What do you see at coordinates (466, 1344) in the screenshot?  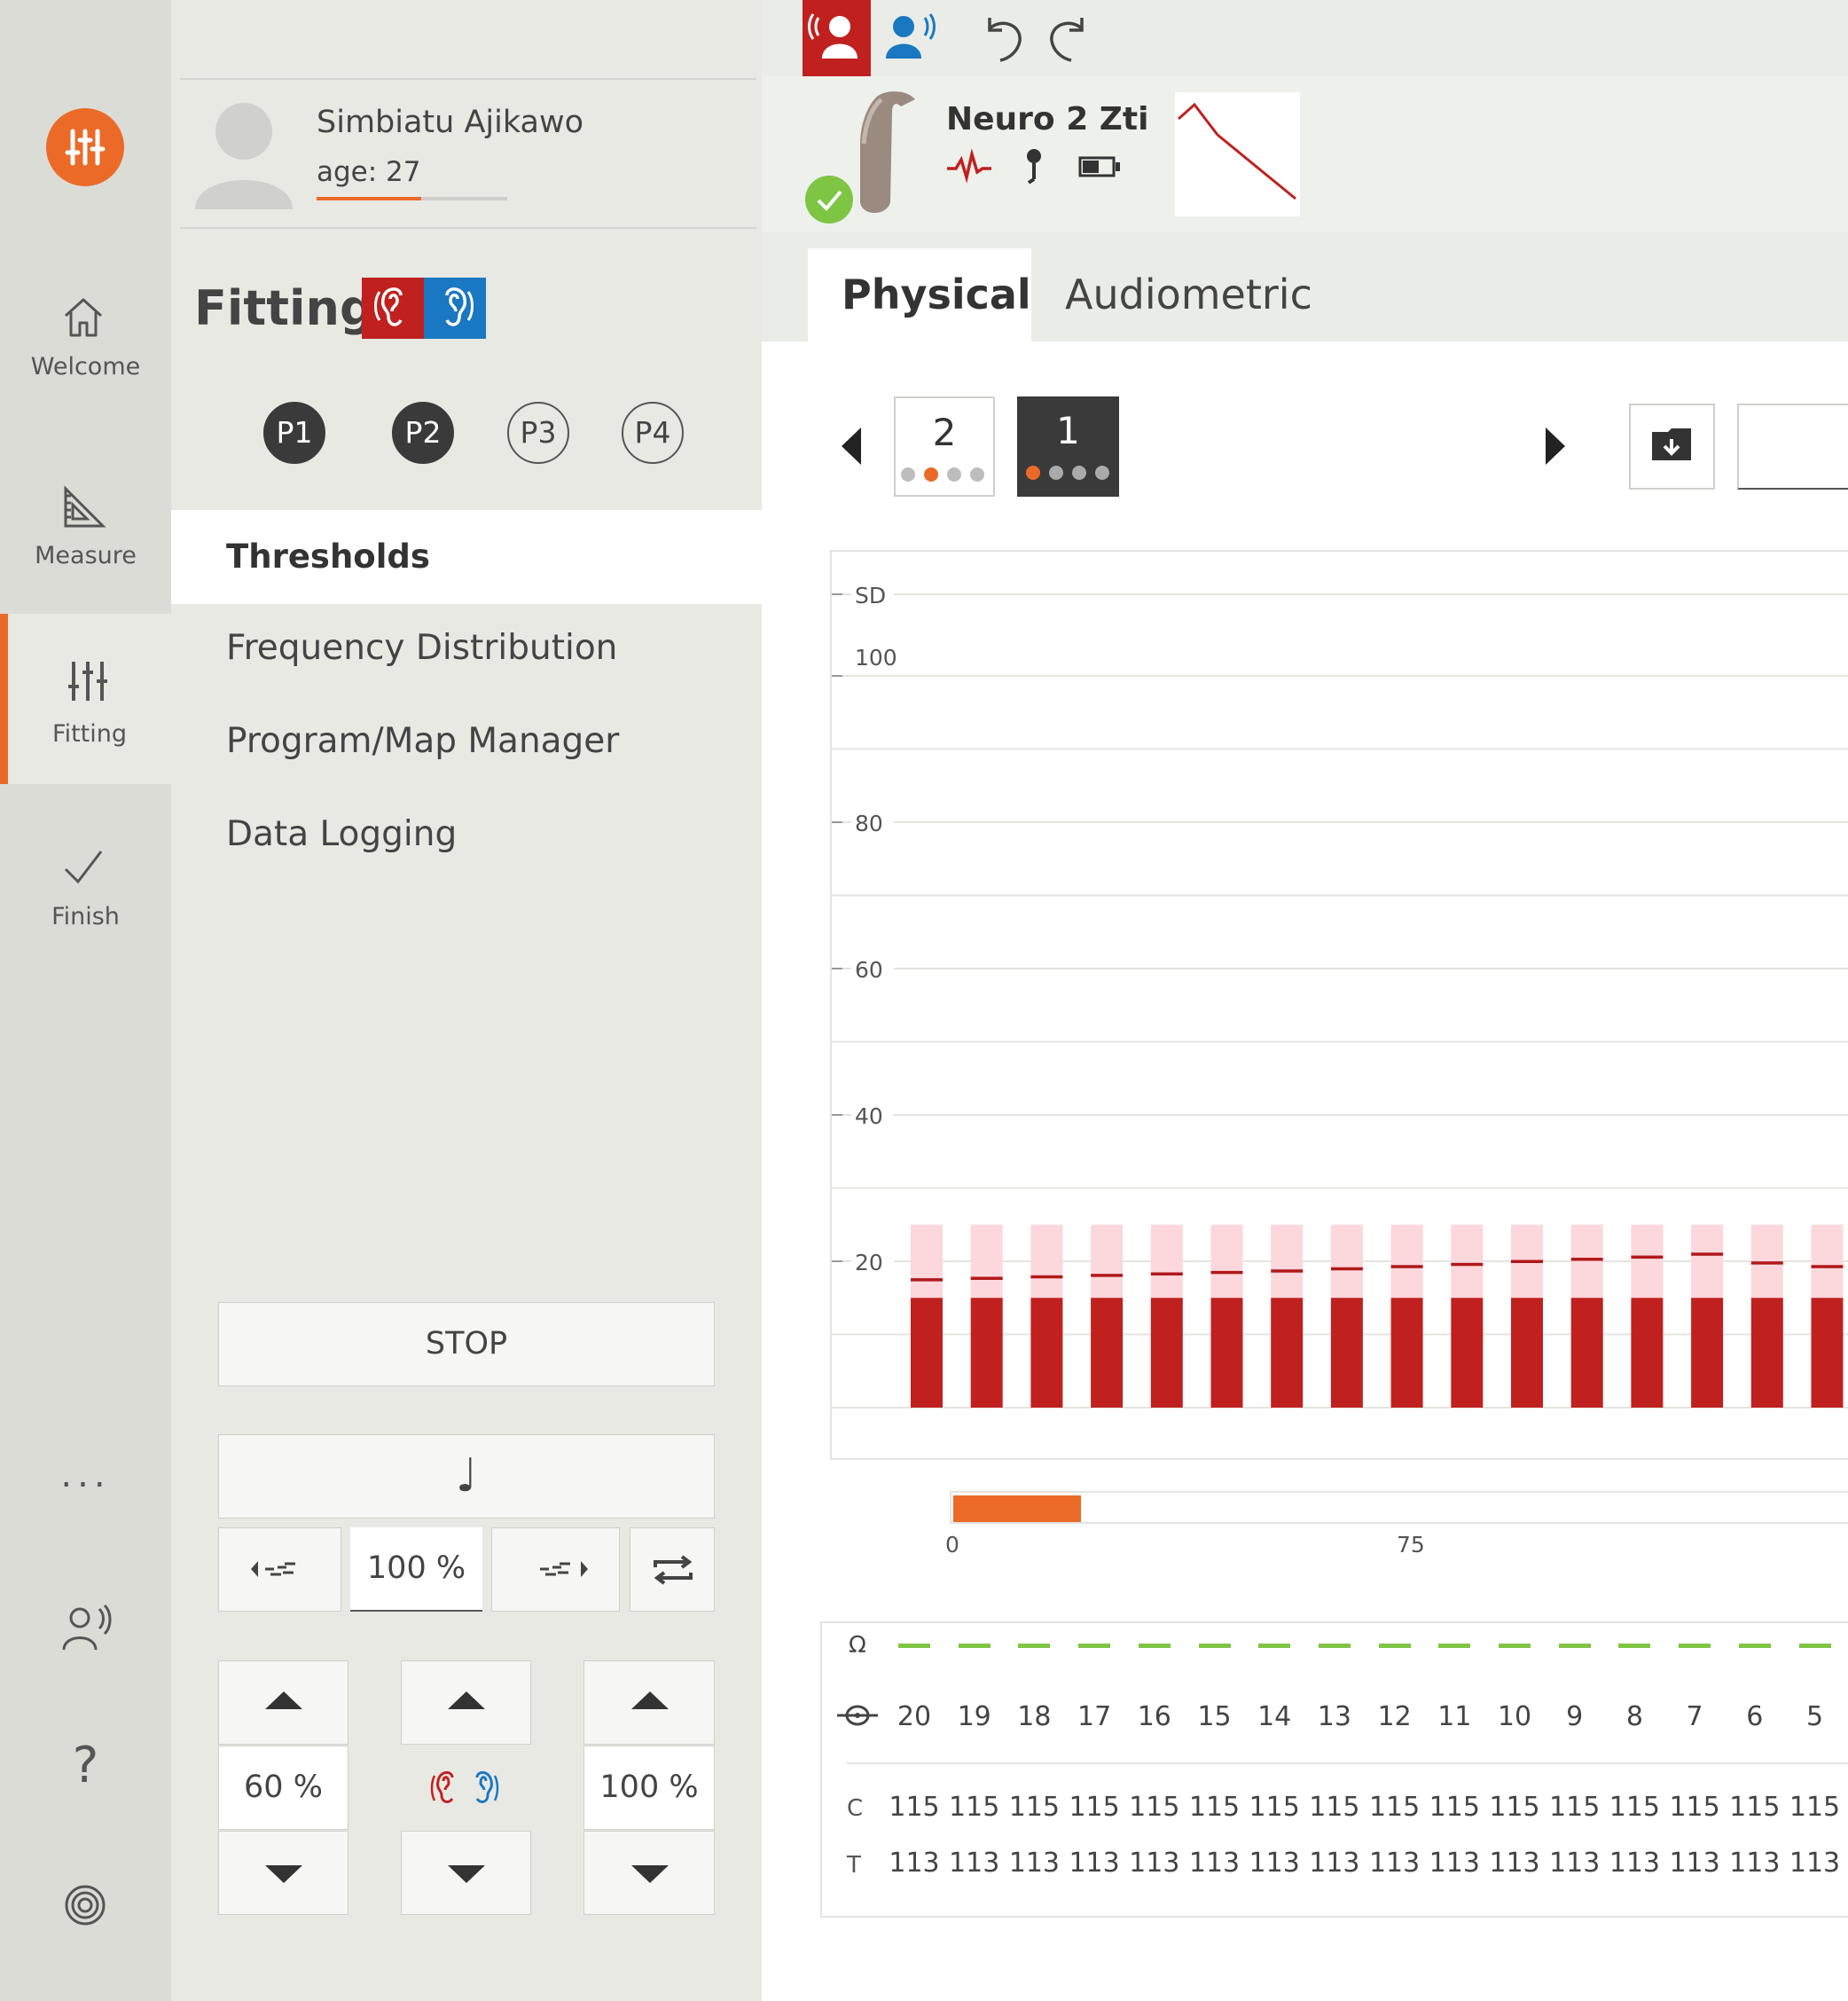 I see `stop-button: STOP` at bounding box center [466, 1344].